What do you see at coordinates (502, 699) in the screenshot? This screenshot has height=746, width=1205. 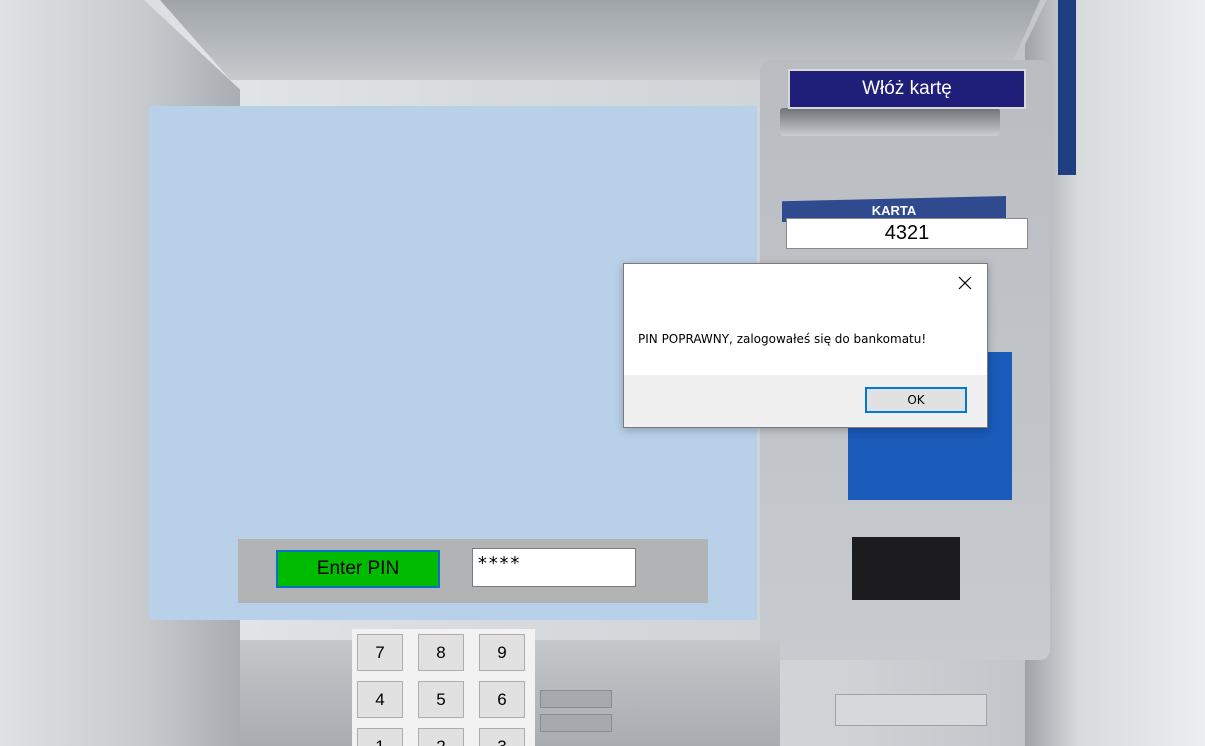 I see `numpad-key-6: 6` at bounding box center [502, 699].